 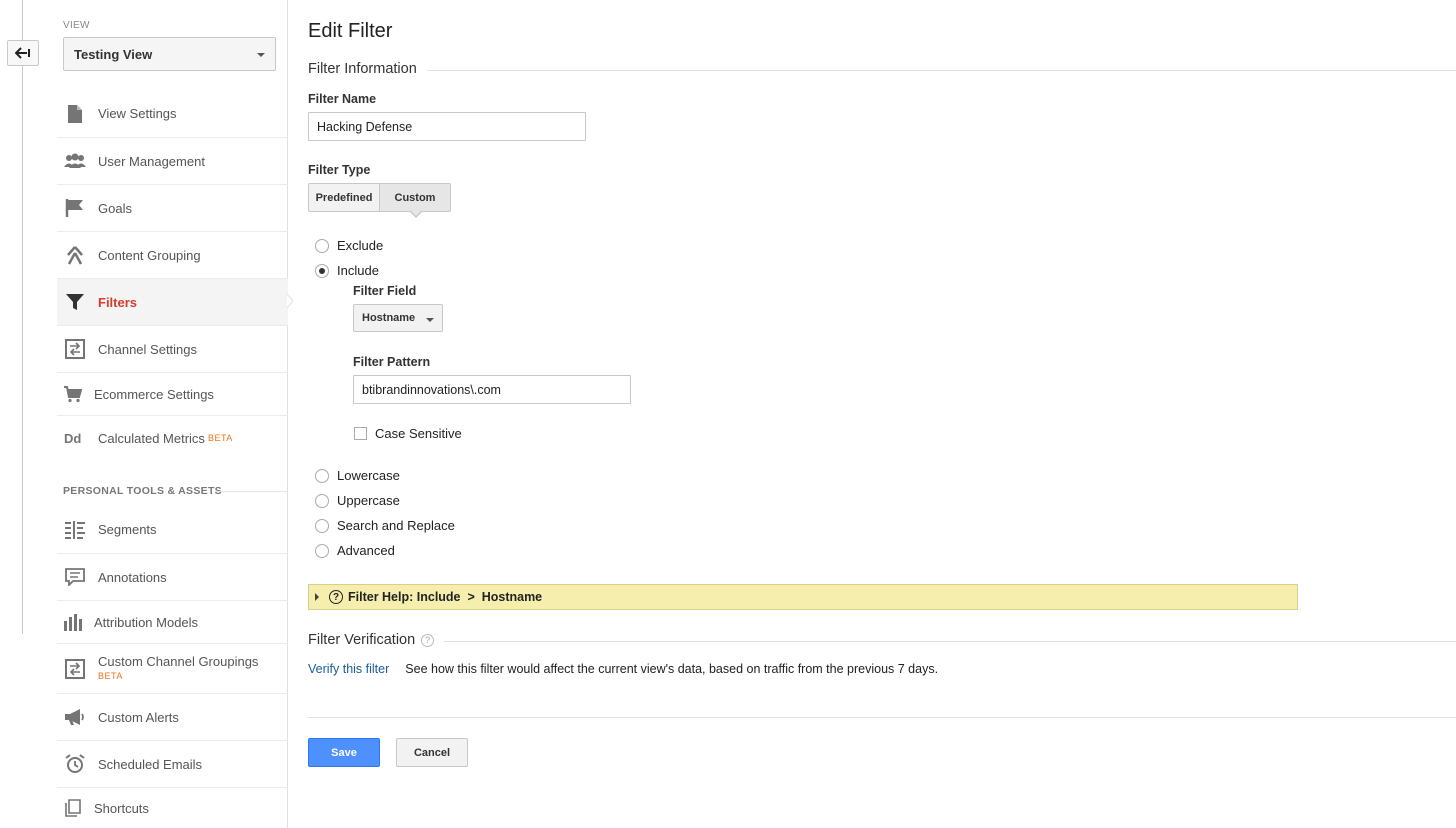 What do you see at coordinates (73, 394) in the screenshot?
I see `cart-icon` at bounding box center [73, 394].